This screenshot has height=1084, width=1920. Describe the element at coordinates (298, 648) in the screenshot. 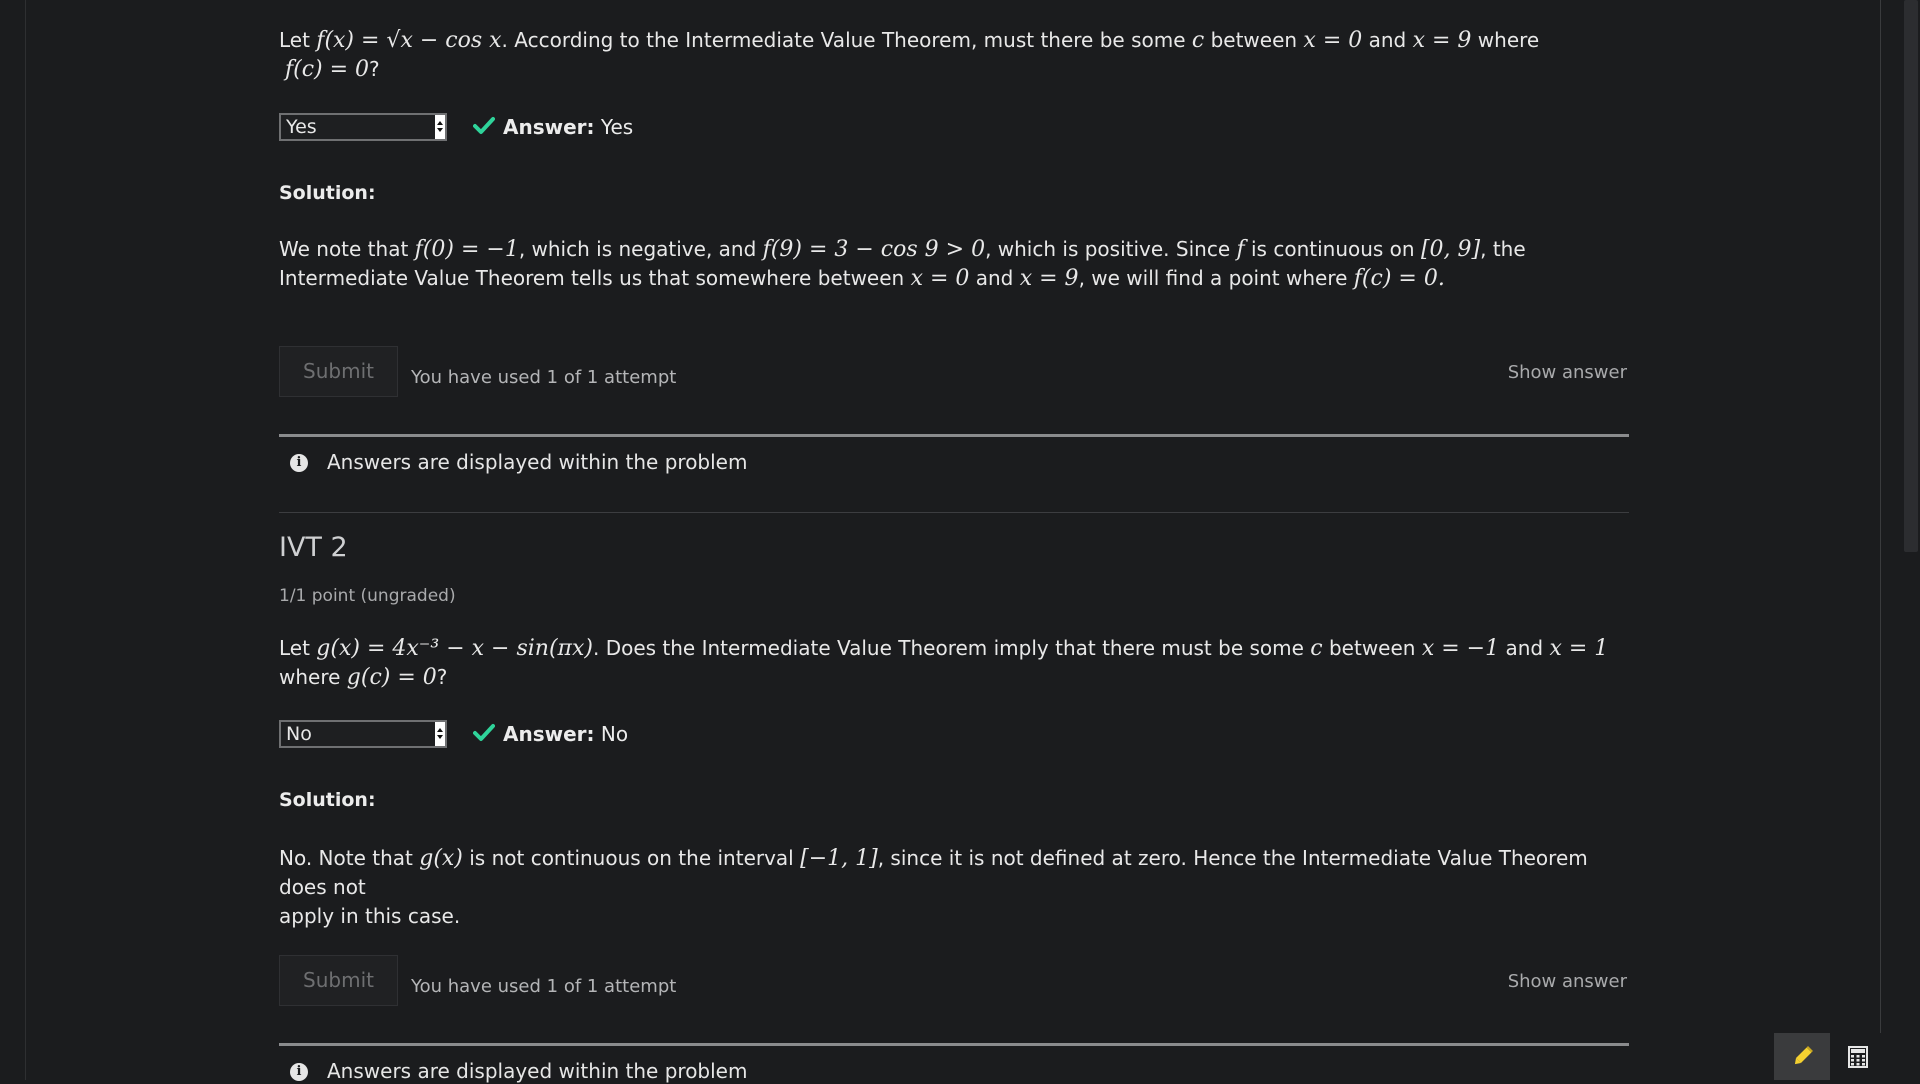

I see `text-run: Let` at that location.